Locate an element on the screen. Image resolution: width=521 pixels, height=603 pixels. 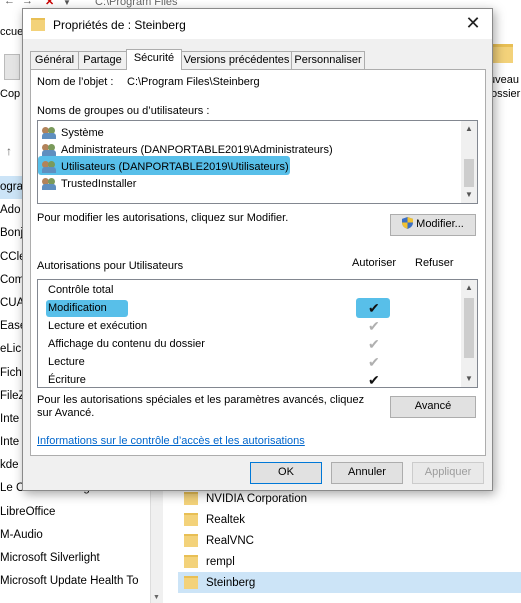
folder-row: Realtek is located at coordinates (349, 519).